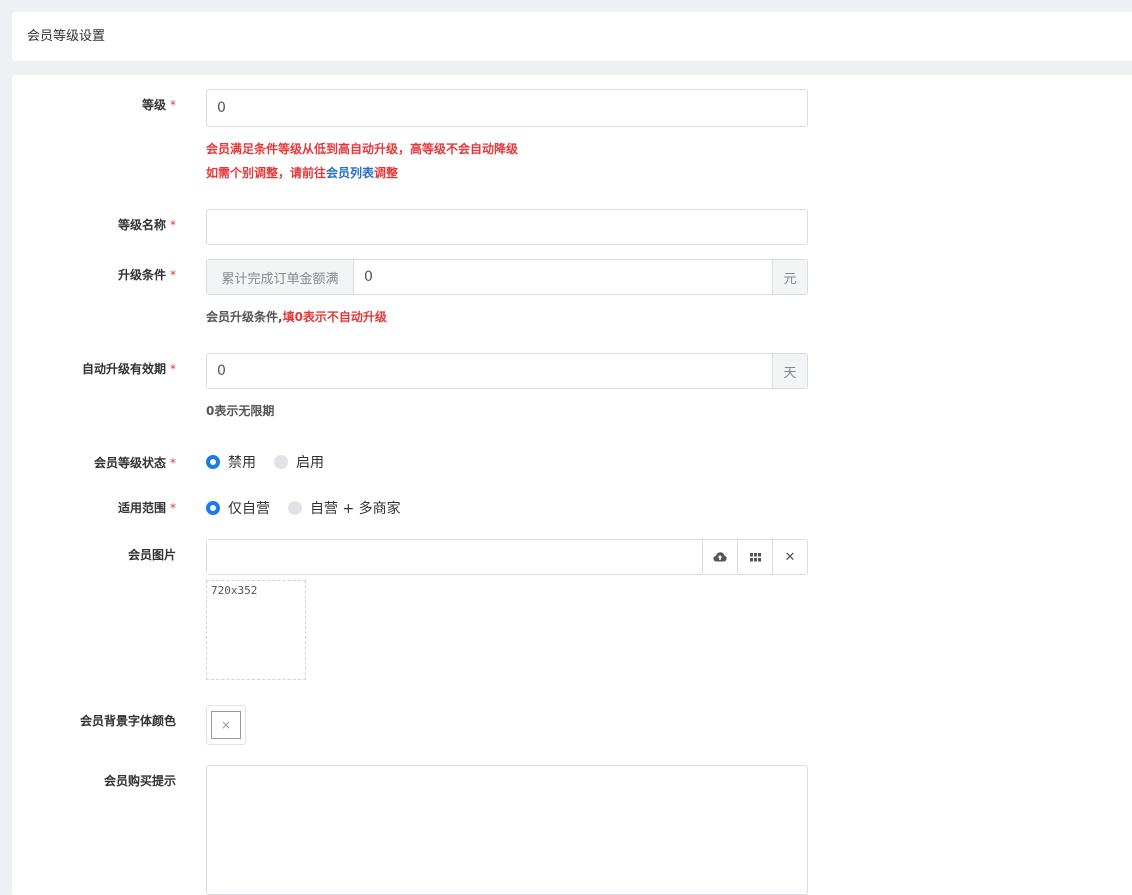 The height and width of the screenshot is (895, 1132). I want to click on level-input, so click(507, 108).